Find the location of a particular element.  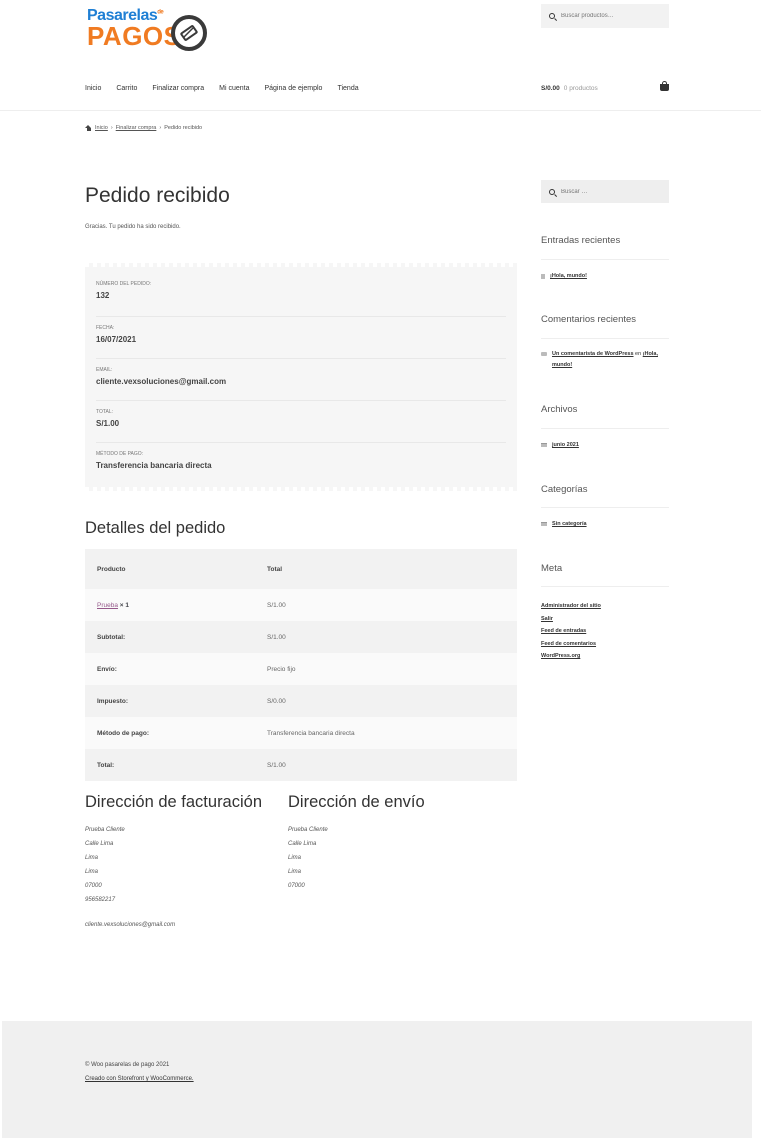

order-number-label: Número del pedido: is located at coordinates (124, 284).